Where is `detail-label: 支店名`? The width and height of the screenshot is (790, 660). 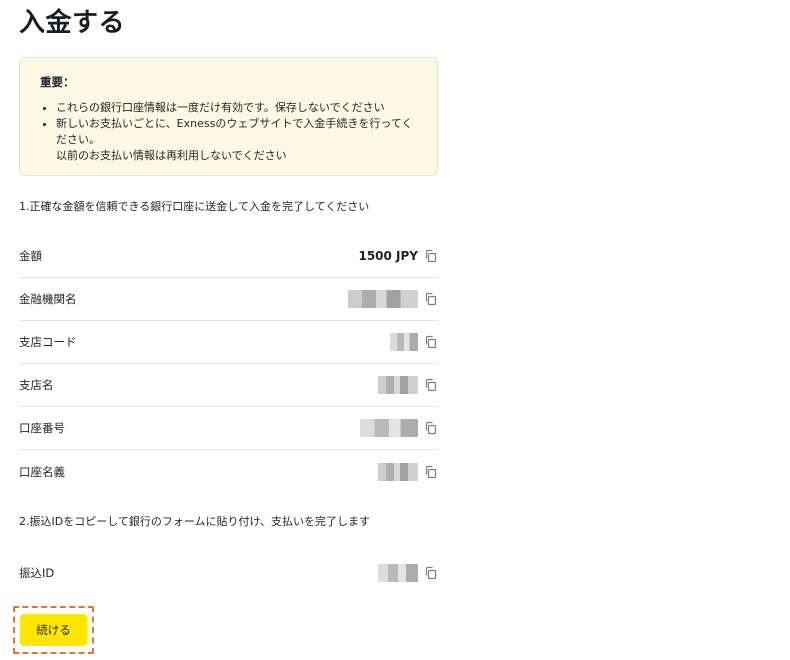 detail-label: 支店名 is located at coordinates (36, 385).